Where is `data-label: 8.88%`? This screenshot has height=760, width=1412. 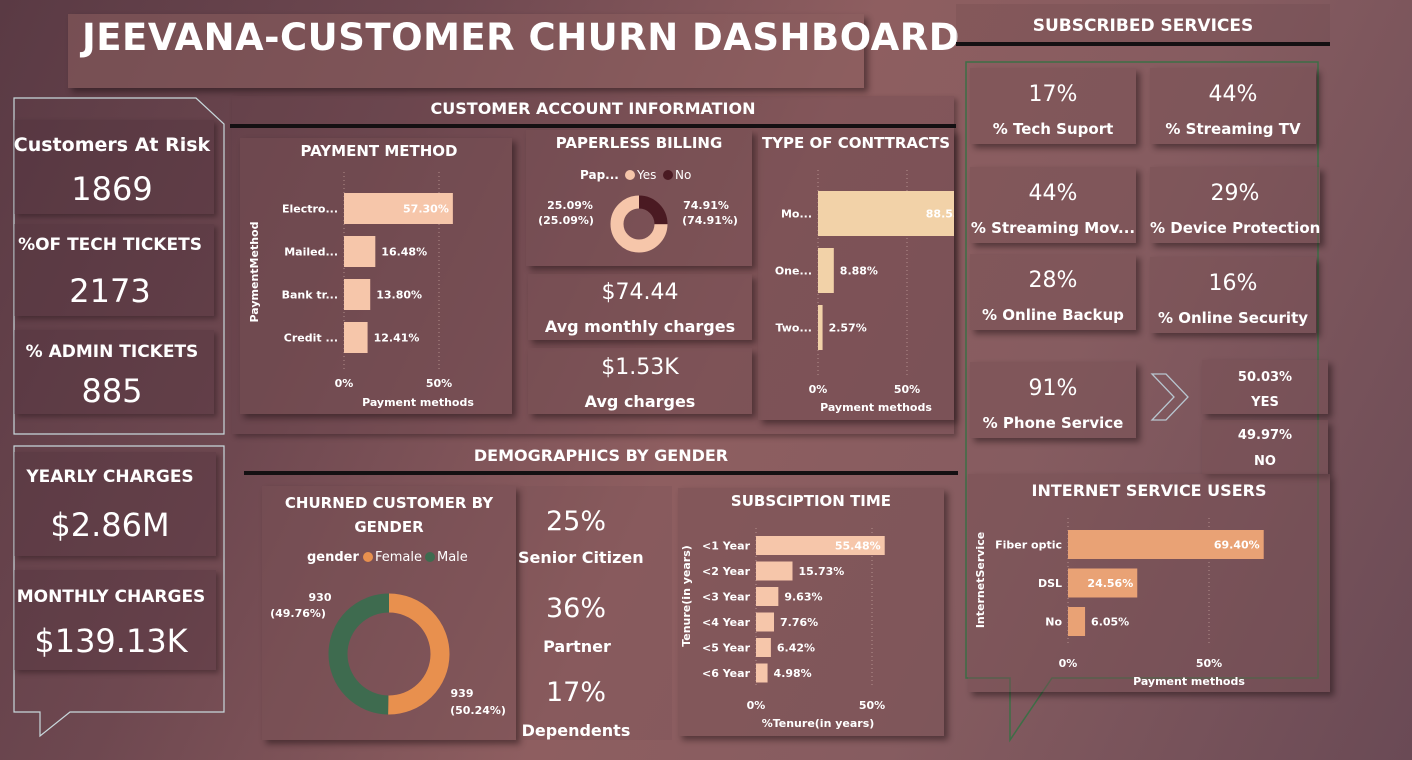
data-label: 8.88% is located at coordinates (859, 271).